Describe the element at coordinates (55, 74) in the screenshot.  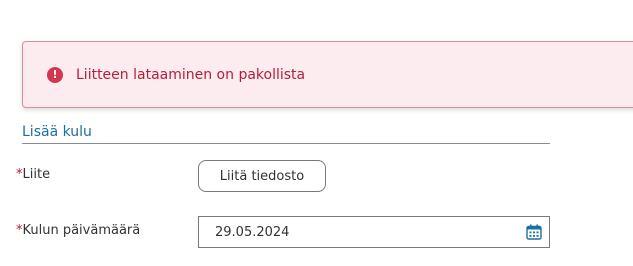
I see `error-icon: !` at that location.